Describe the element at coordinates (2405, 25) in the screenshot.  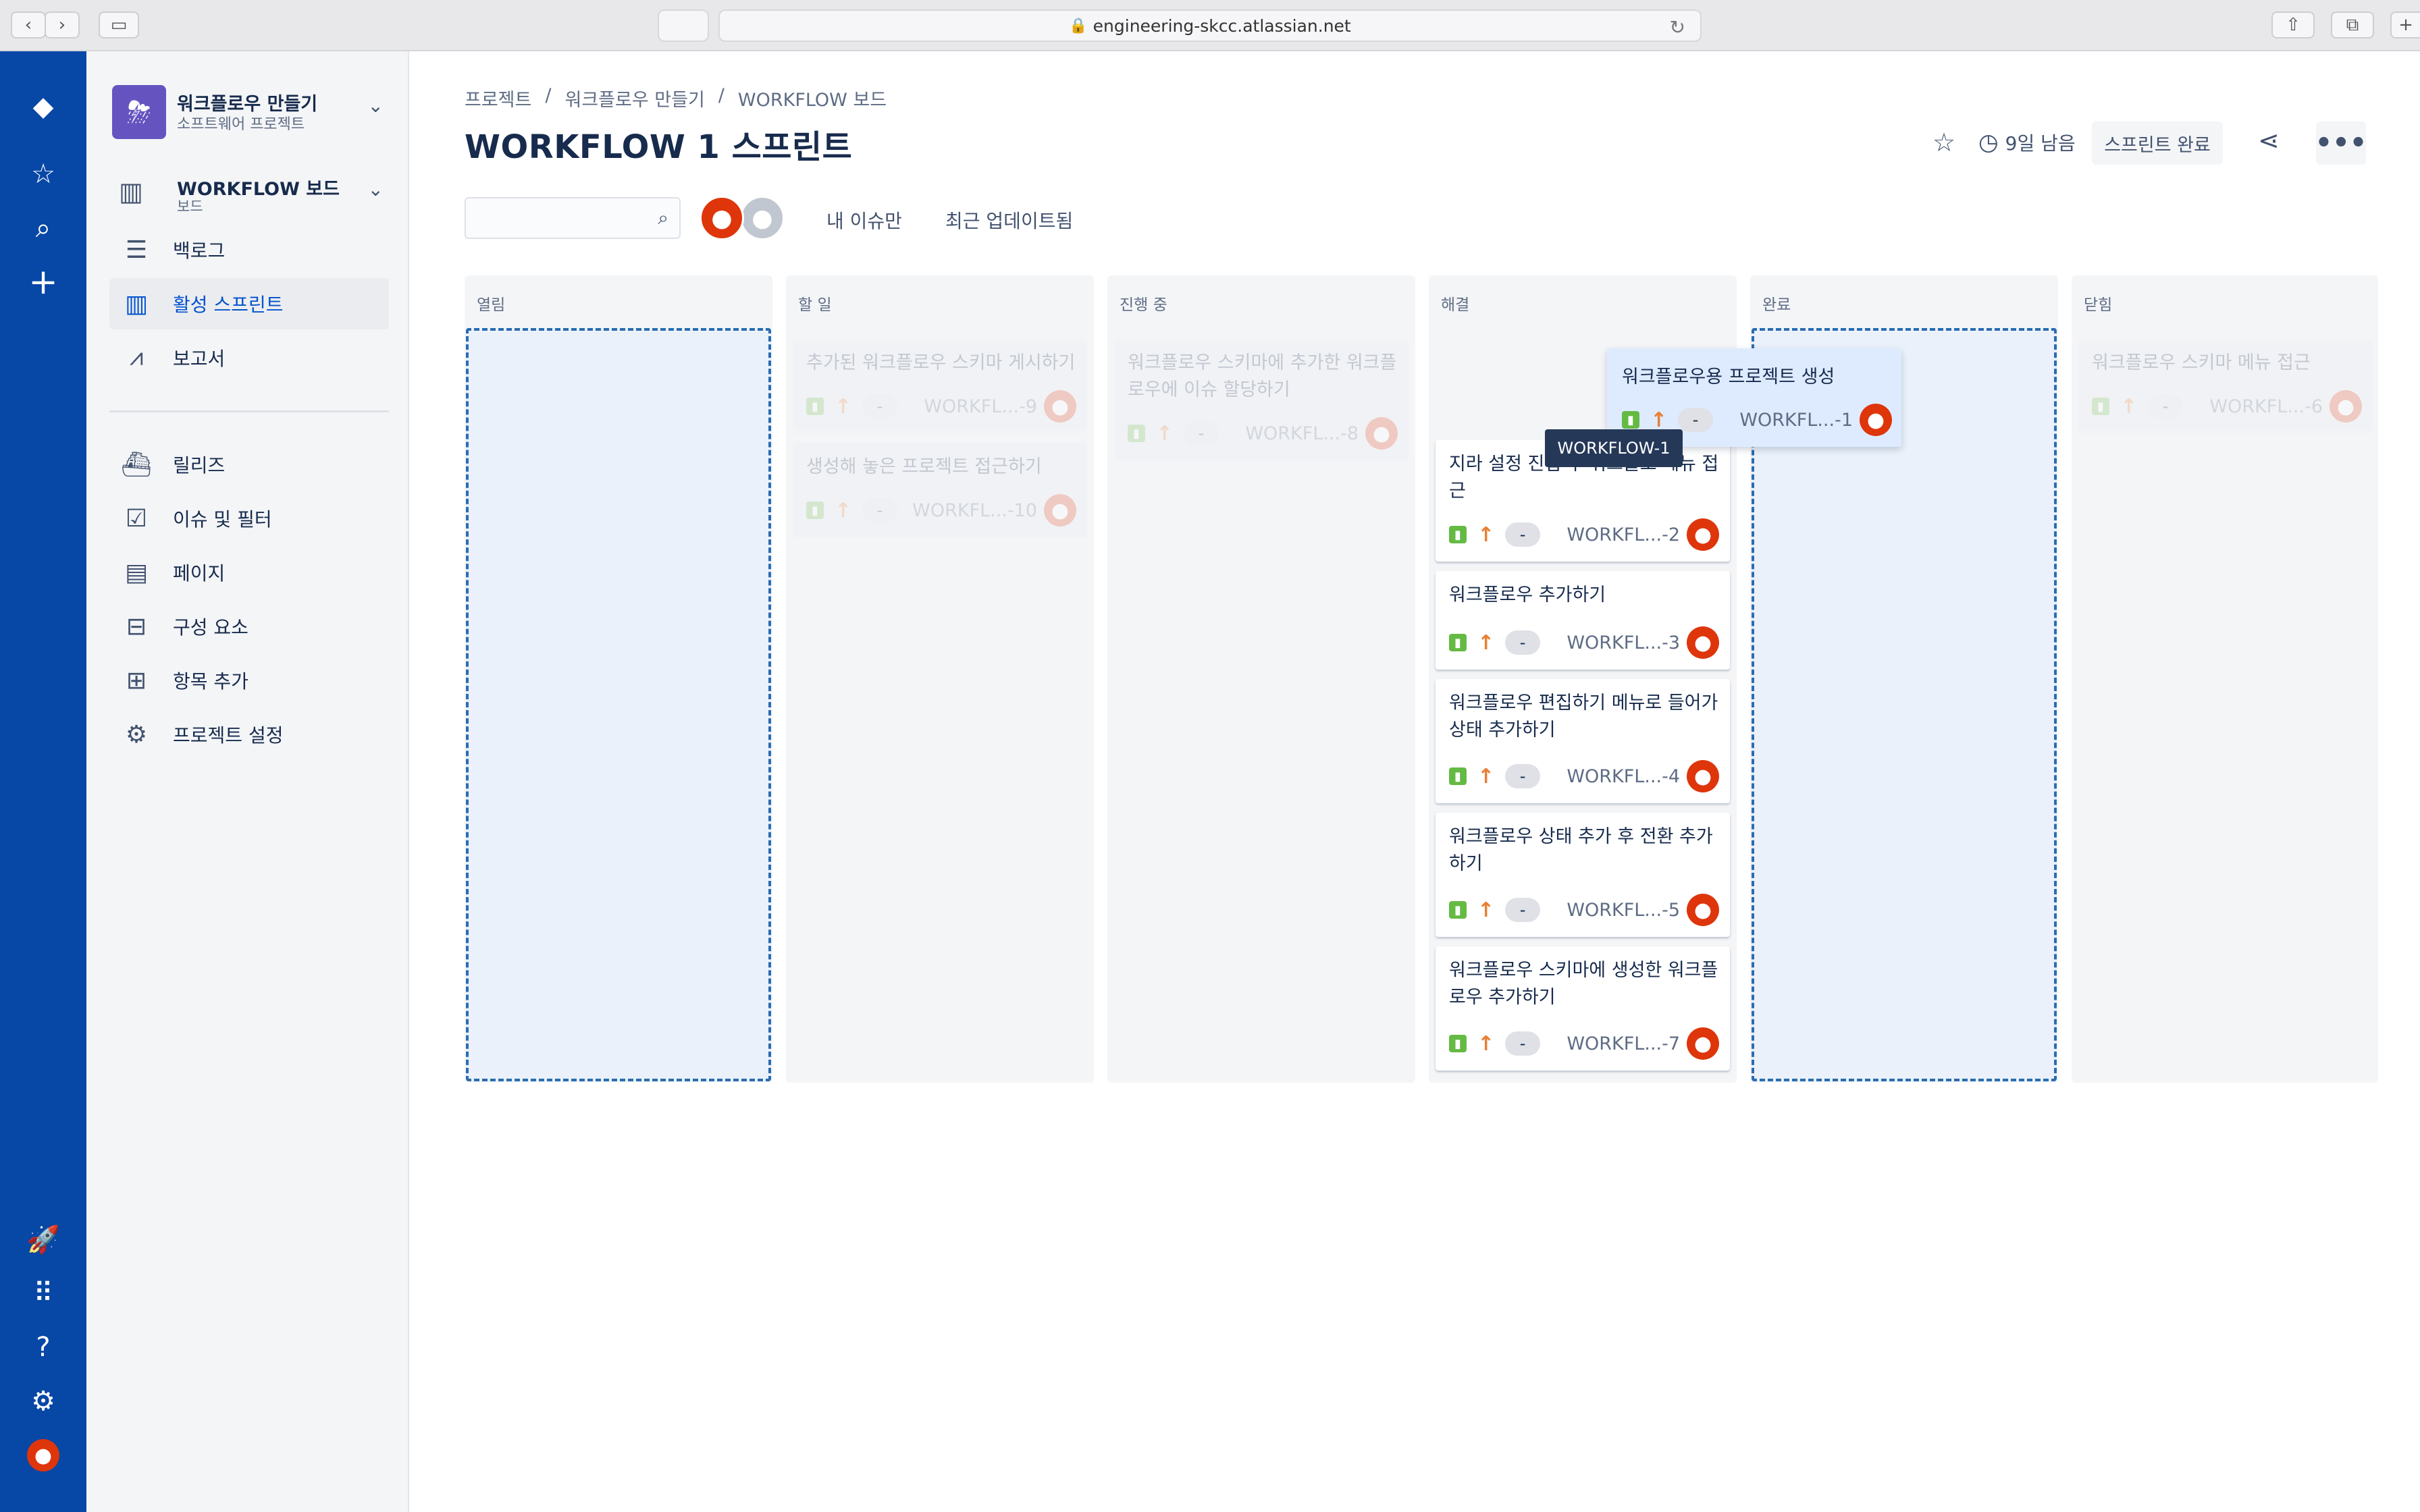
I see `new-tab-button: +` at that location.